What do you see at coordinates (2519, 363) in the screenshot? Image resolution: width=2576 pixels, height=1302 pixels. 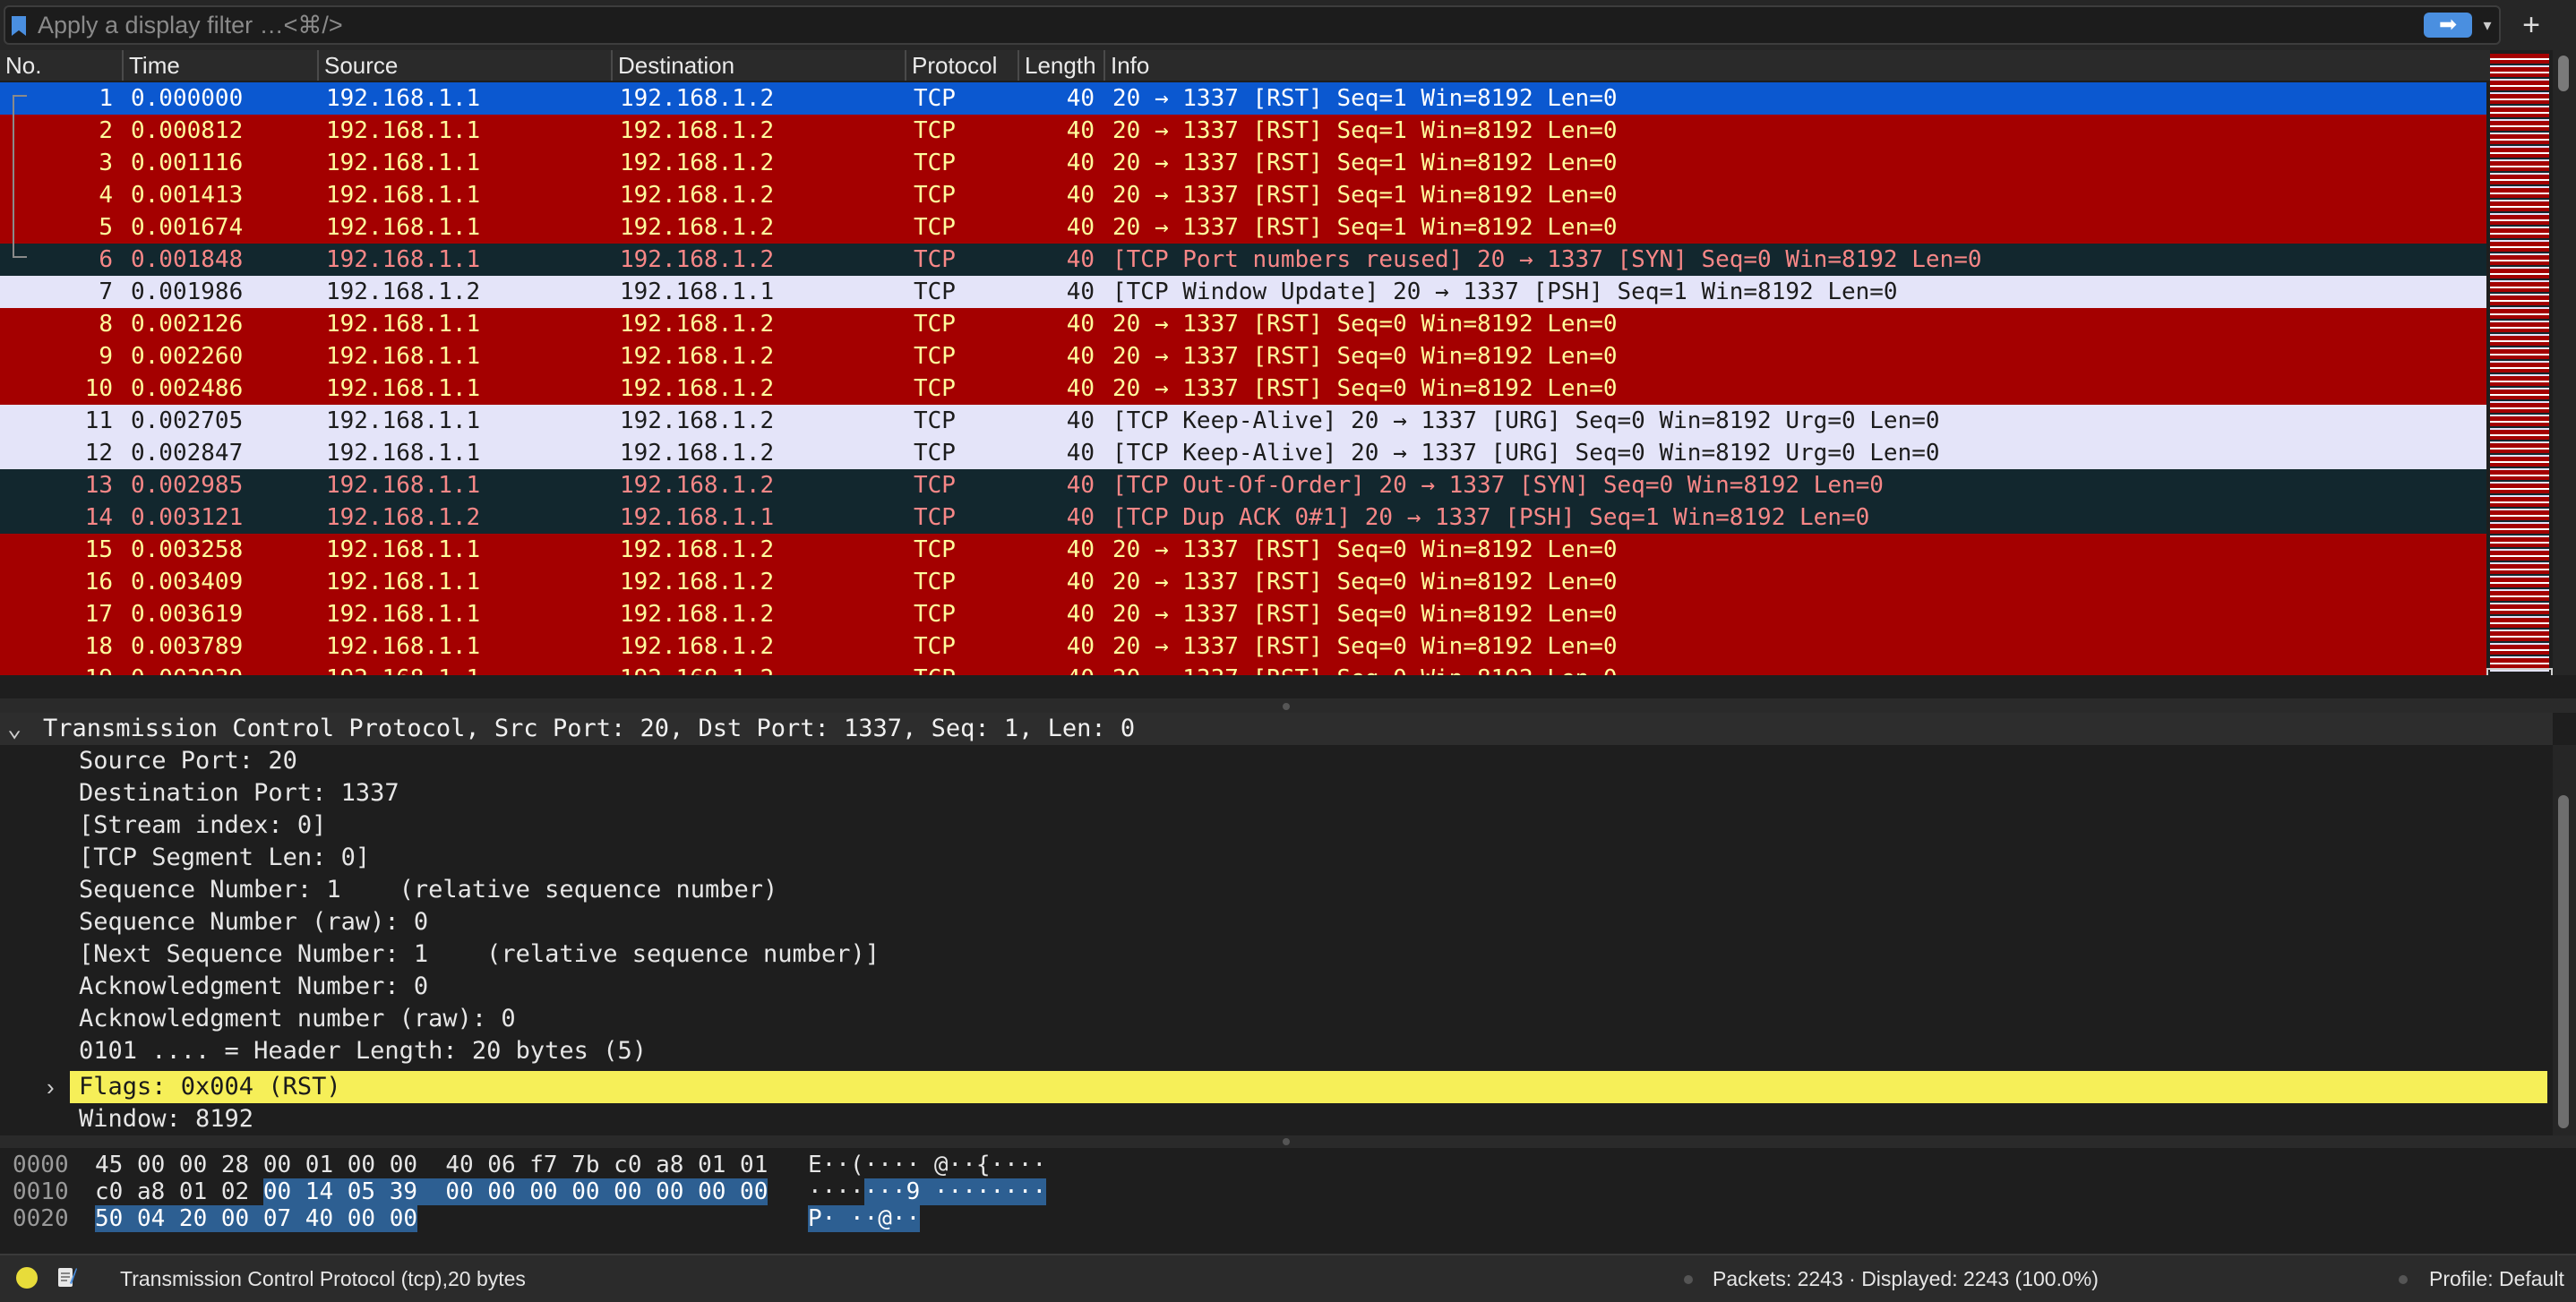 I see `packet-minimap` at bounding box center [2519, 363].